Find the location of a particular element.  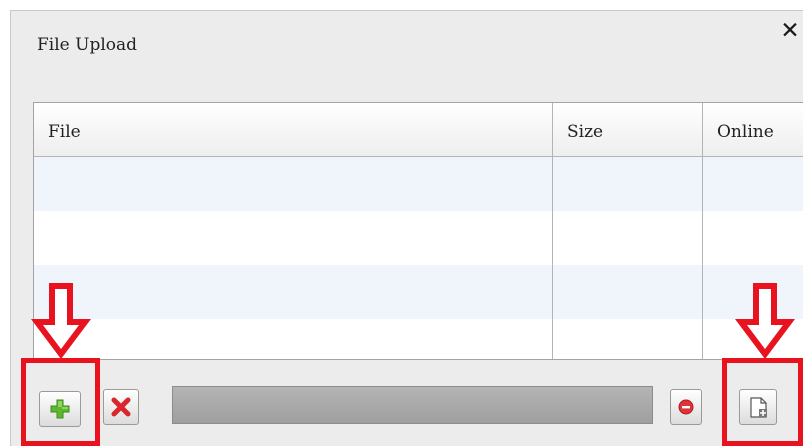

column-header-size: Size is located at coordinates (627, 129).